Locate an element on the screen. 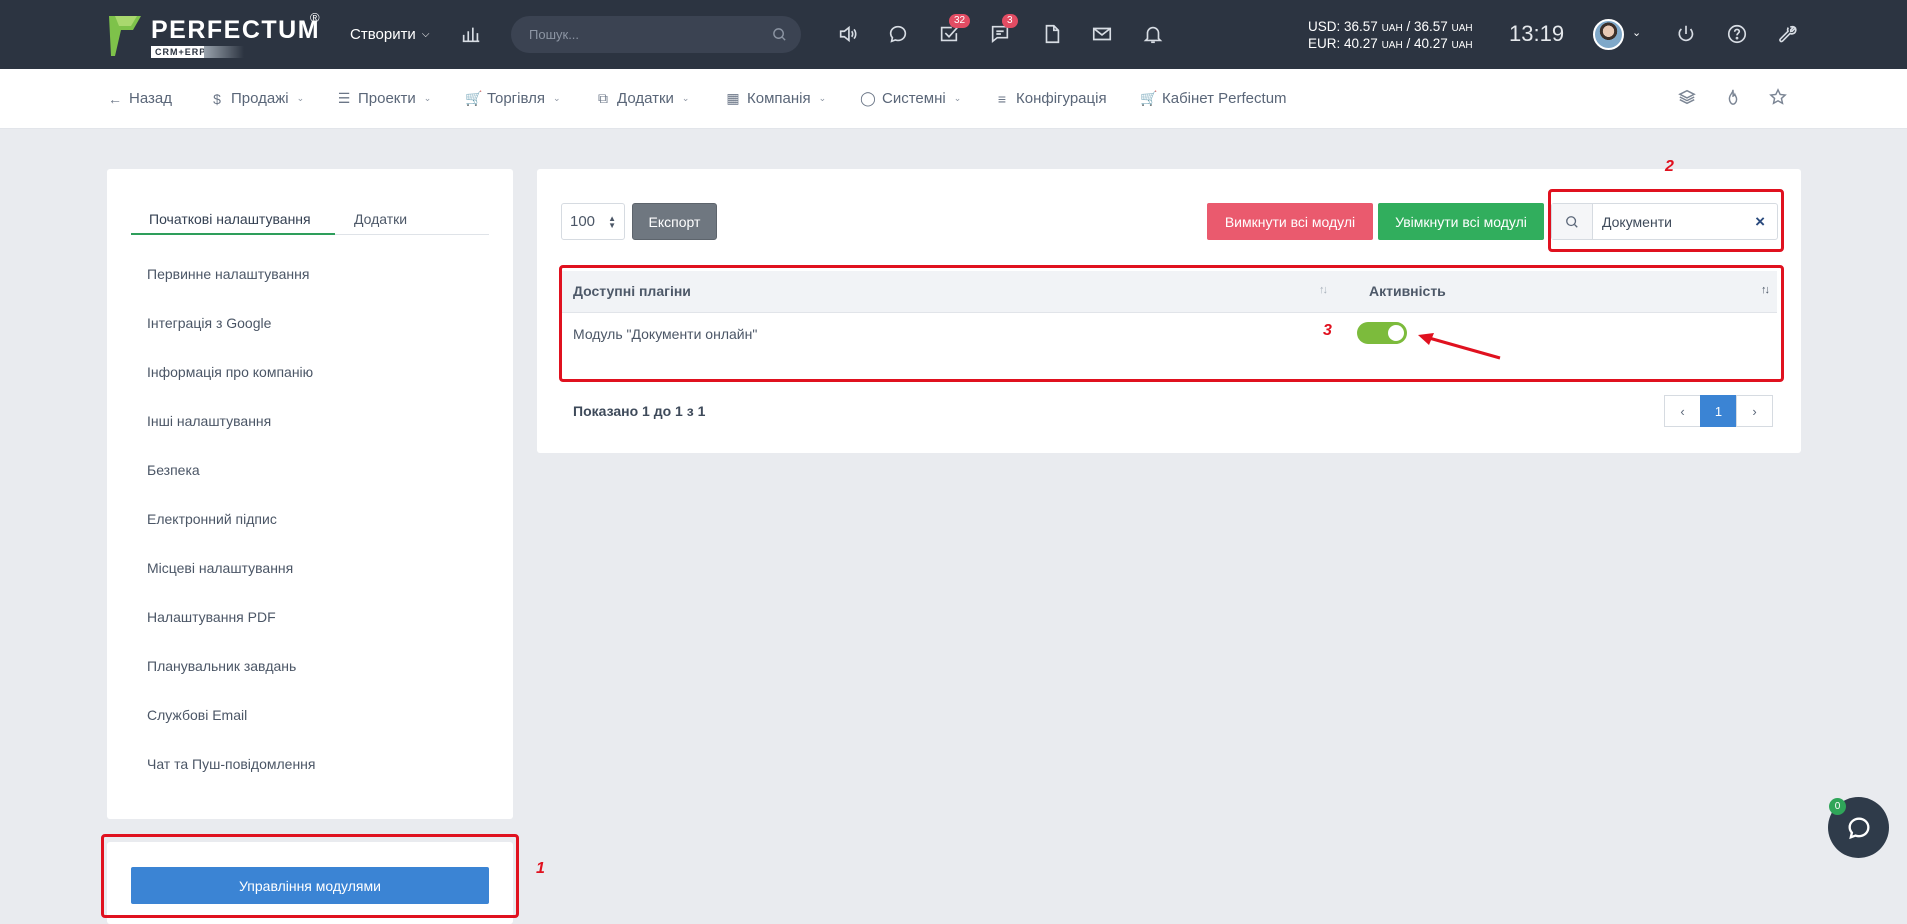  messages-icon: 3 is located at coordinates (1003, 30).